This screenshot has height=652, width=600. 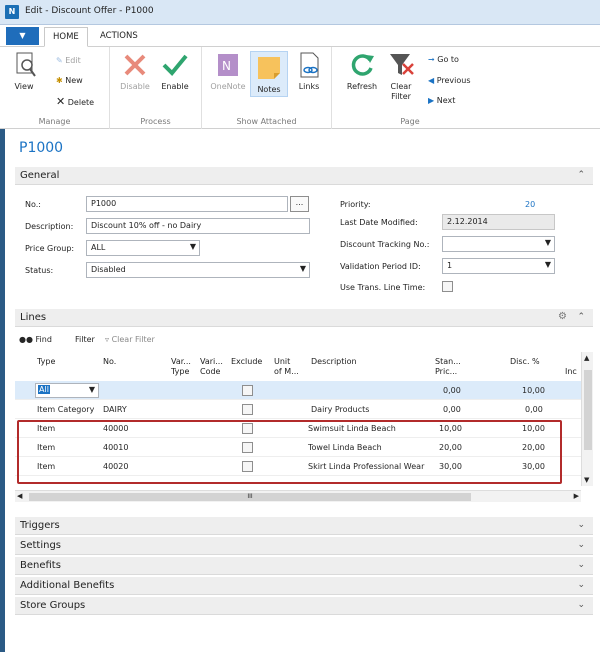 I want to click on next-button: ▶ Next, so click(x=441, y=100).